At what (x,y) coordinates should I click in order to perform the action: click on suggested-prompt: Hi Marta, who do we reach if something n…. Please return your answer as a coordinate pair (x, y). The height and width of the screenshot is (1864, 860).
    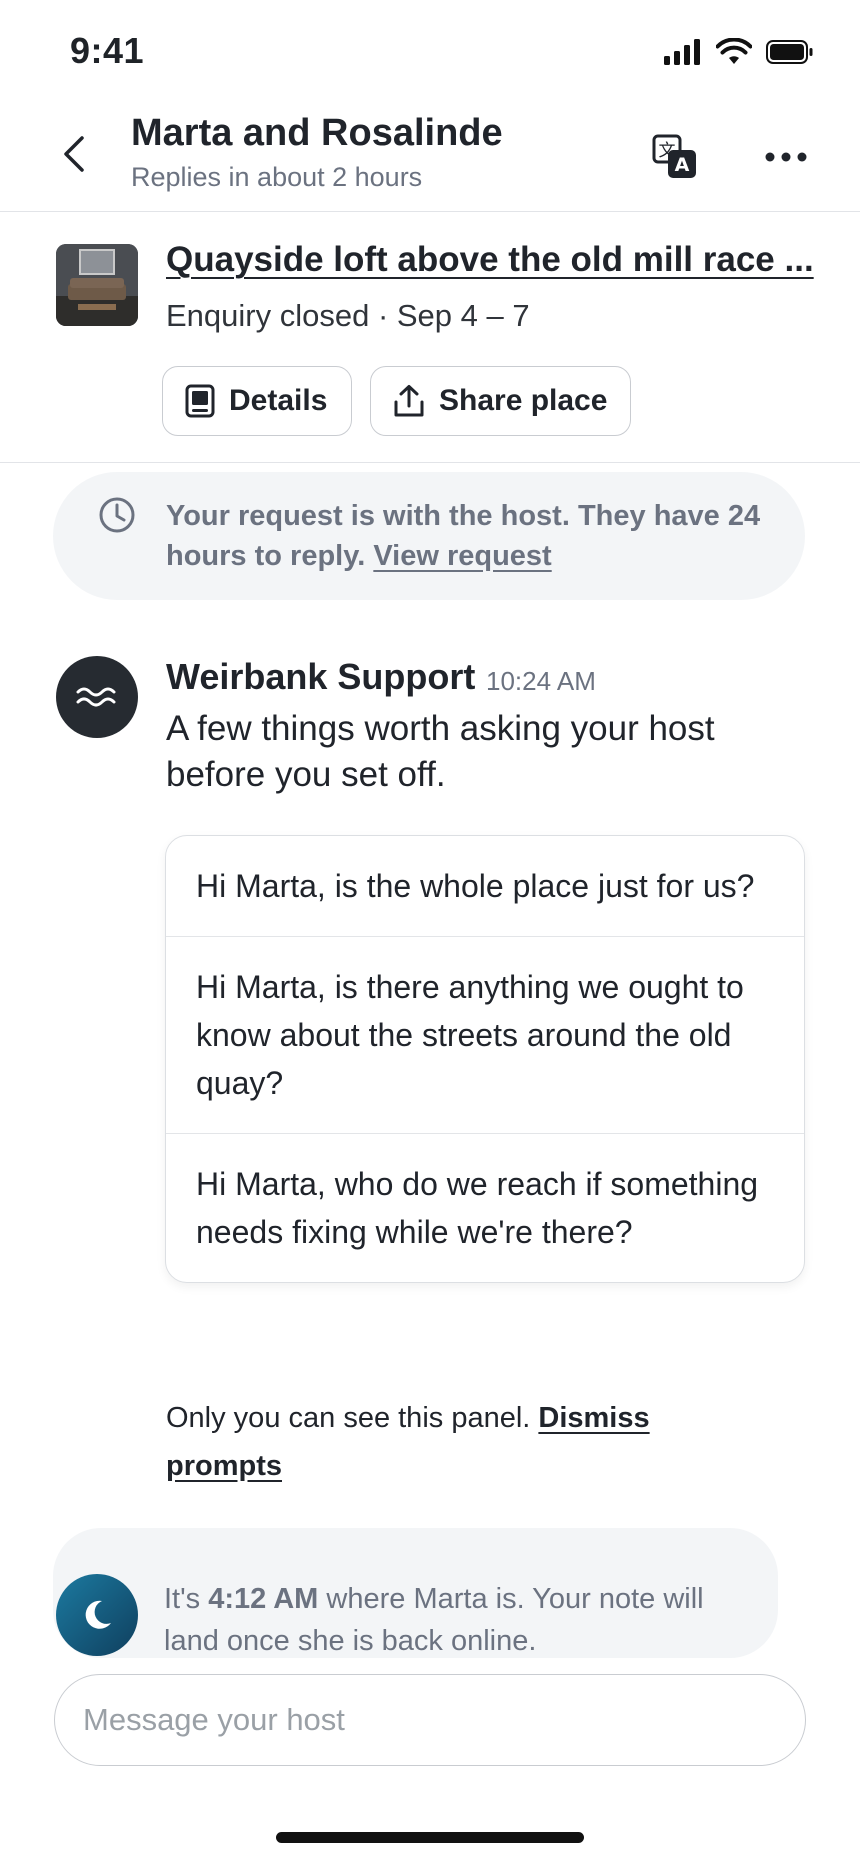
    Looking at the image, I should click on (485, 1208).